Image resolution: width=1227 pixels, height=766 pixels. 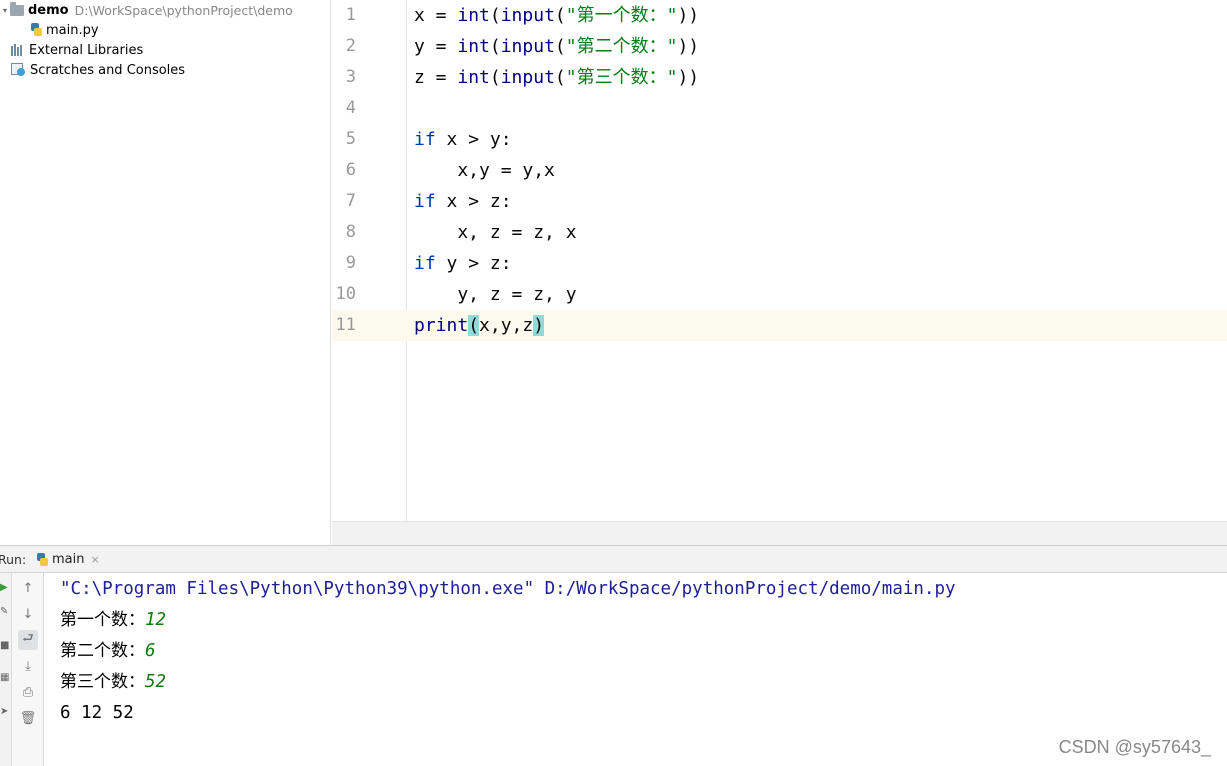 I want to click on watermark: CSDN @sy57643_, so click(x=1134, y=747).